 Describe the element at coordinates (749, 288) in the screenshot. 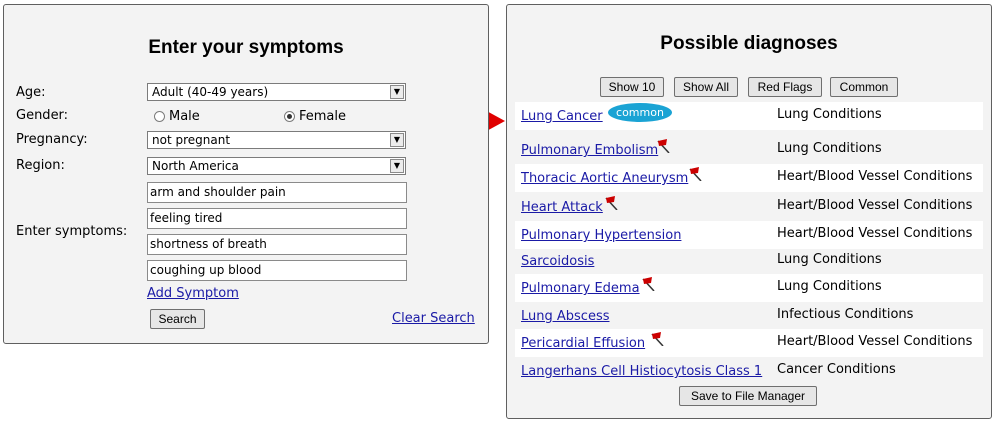

I see `diagnosis-row: Pulmonary Edema Lung Conditions` at that location.